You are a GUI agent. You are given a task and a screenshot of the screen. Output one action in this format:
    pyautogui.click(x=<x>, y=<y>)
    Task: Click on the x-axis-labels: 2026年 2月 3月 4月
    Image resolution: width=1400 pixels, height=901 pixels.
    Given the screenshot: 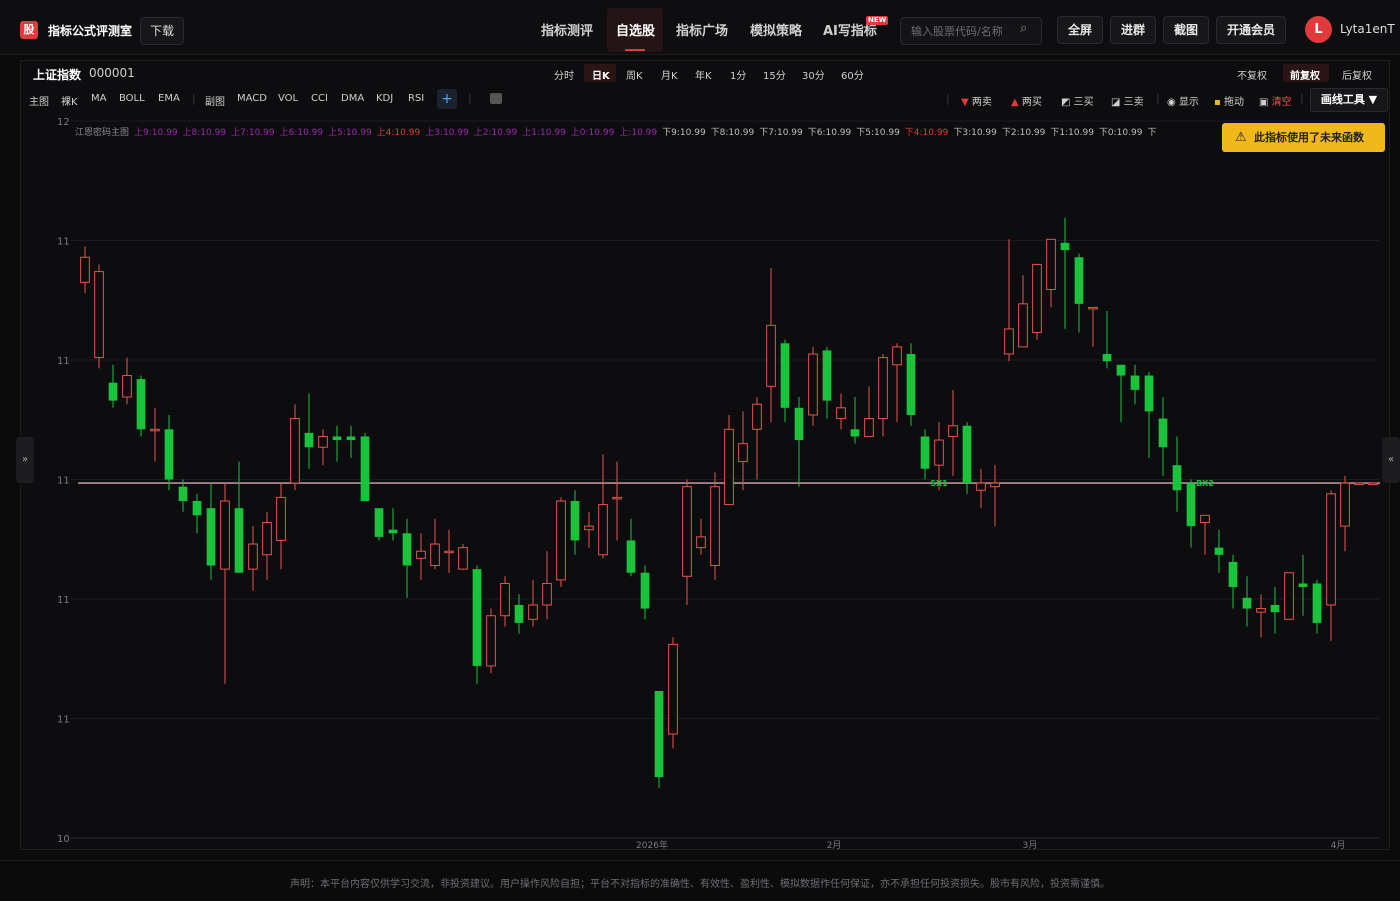 What is the action you would take?
    pyautogui.click(x=990, y=845)
    